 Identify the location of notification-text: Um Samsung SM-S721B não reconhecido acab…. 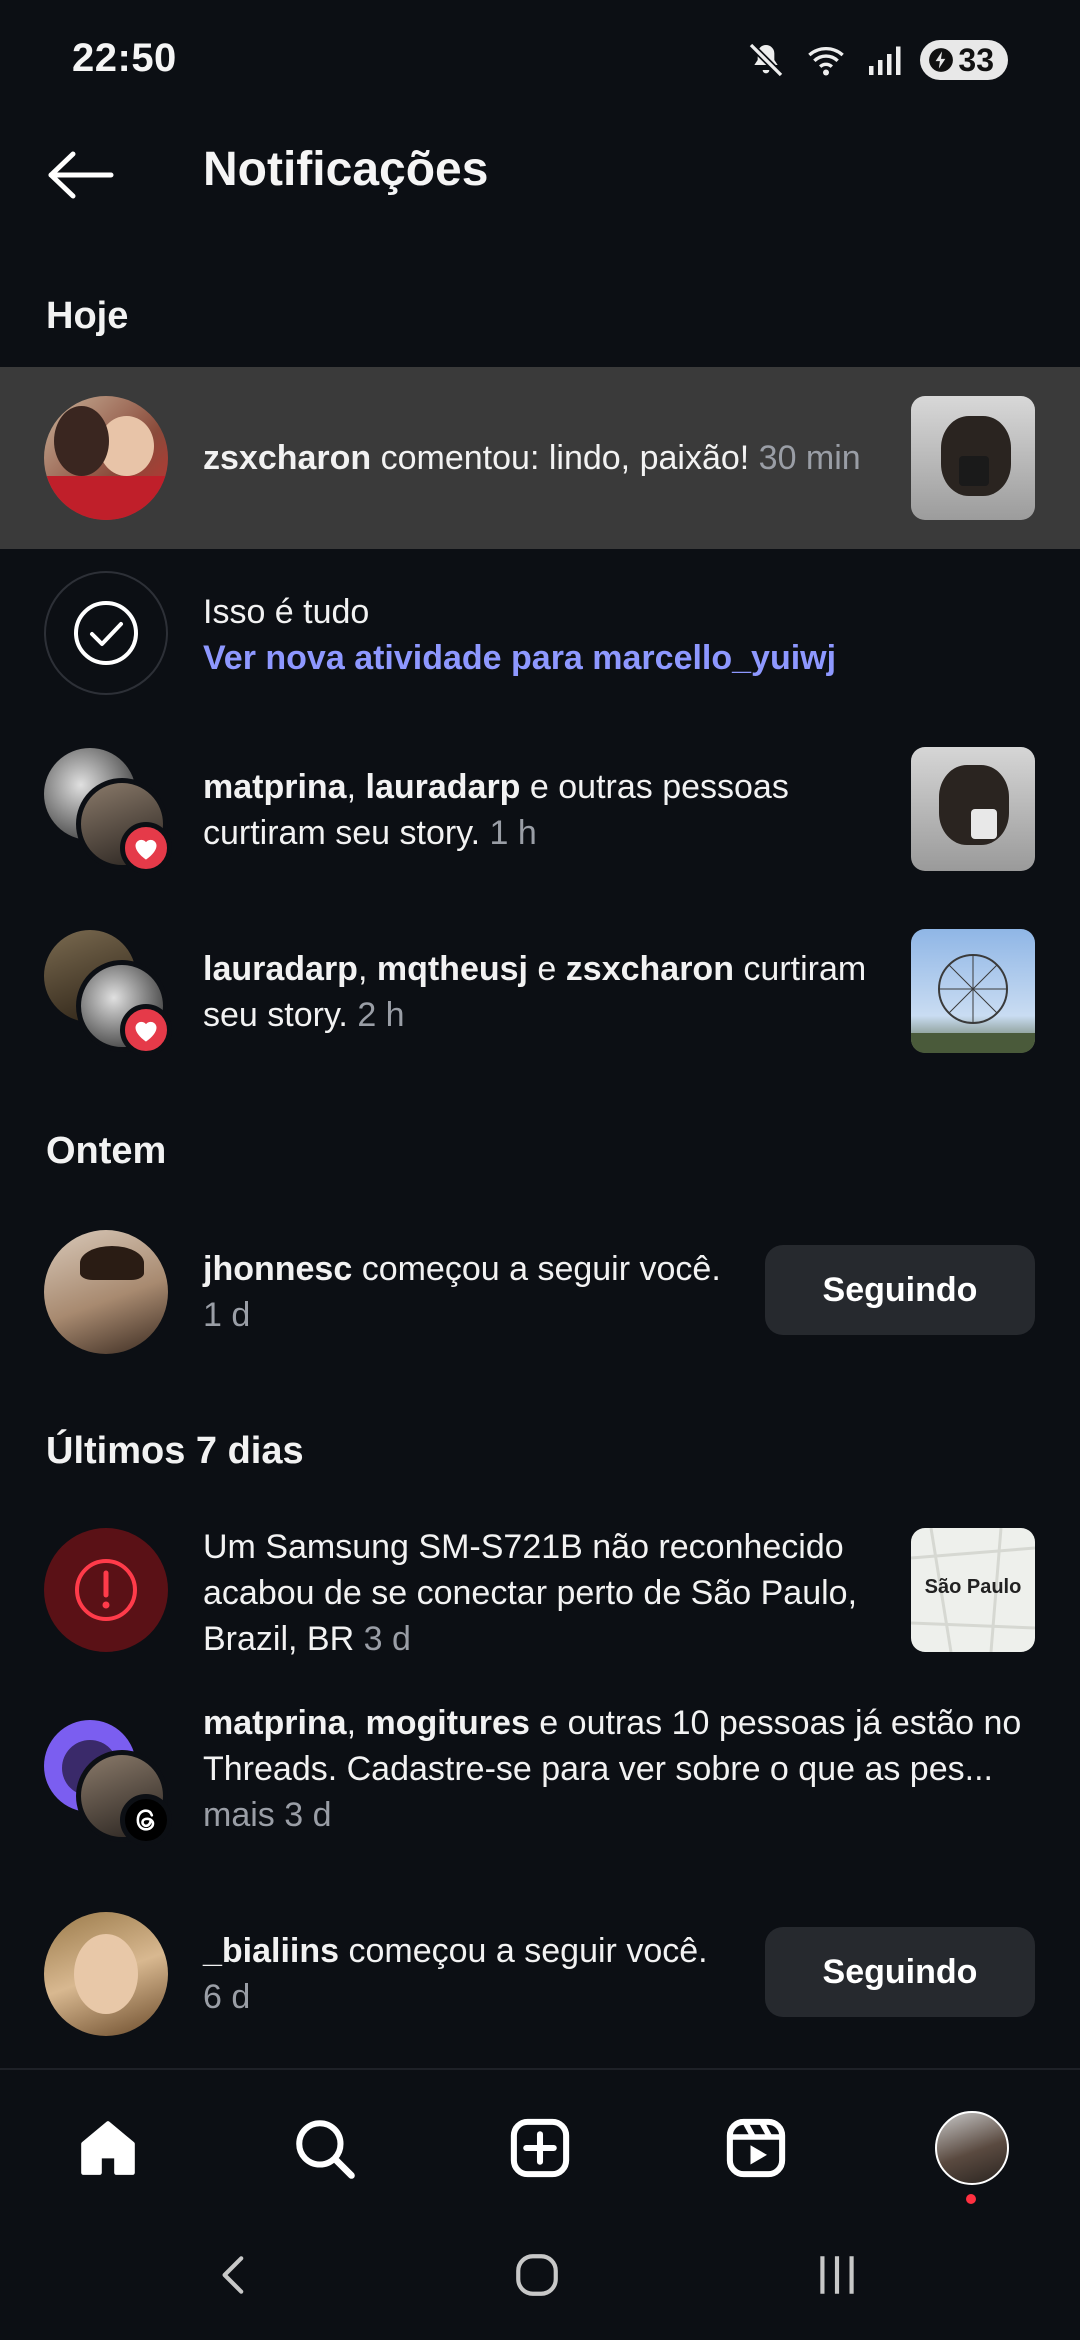
(530, 1593).